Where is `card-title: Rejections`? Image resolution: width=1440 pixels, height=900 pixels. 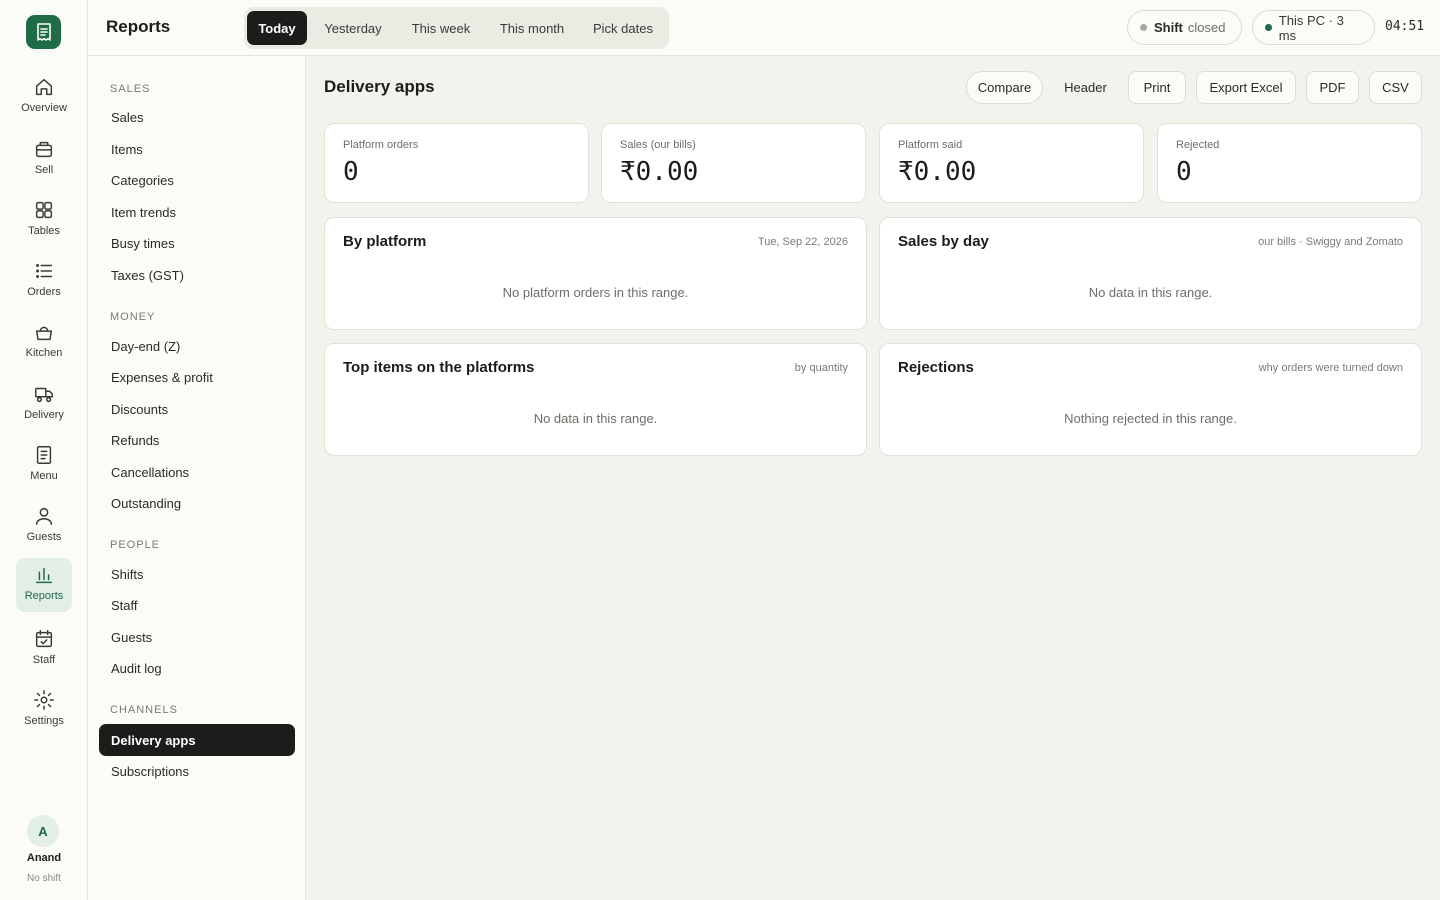 card-title: Rejections is located at coordinates (936, 367).